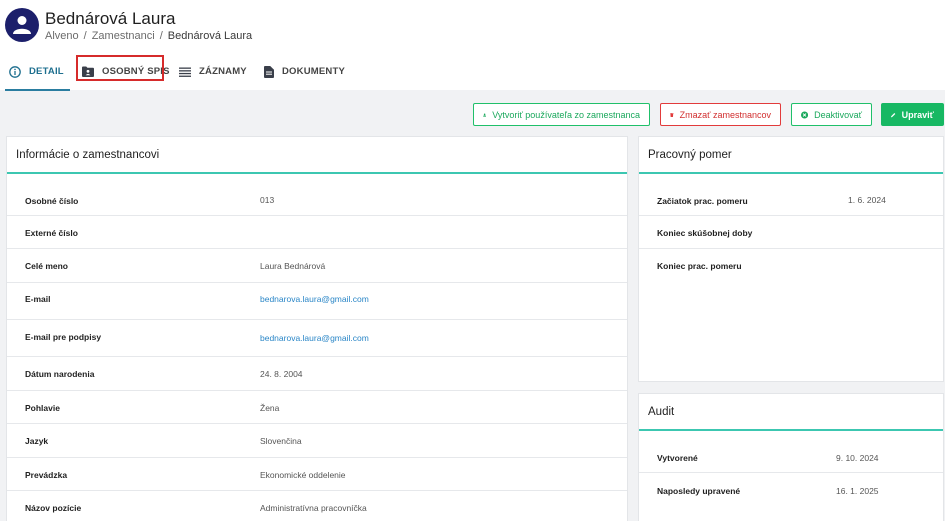 This screenshot has width=945, height=521. Describe the element at coordinates (791, 412) in the screenshot. I see `audit-title: Audit` at that location.